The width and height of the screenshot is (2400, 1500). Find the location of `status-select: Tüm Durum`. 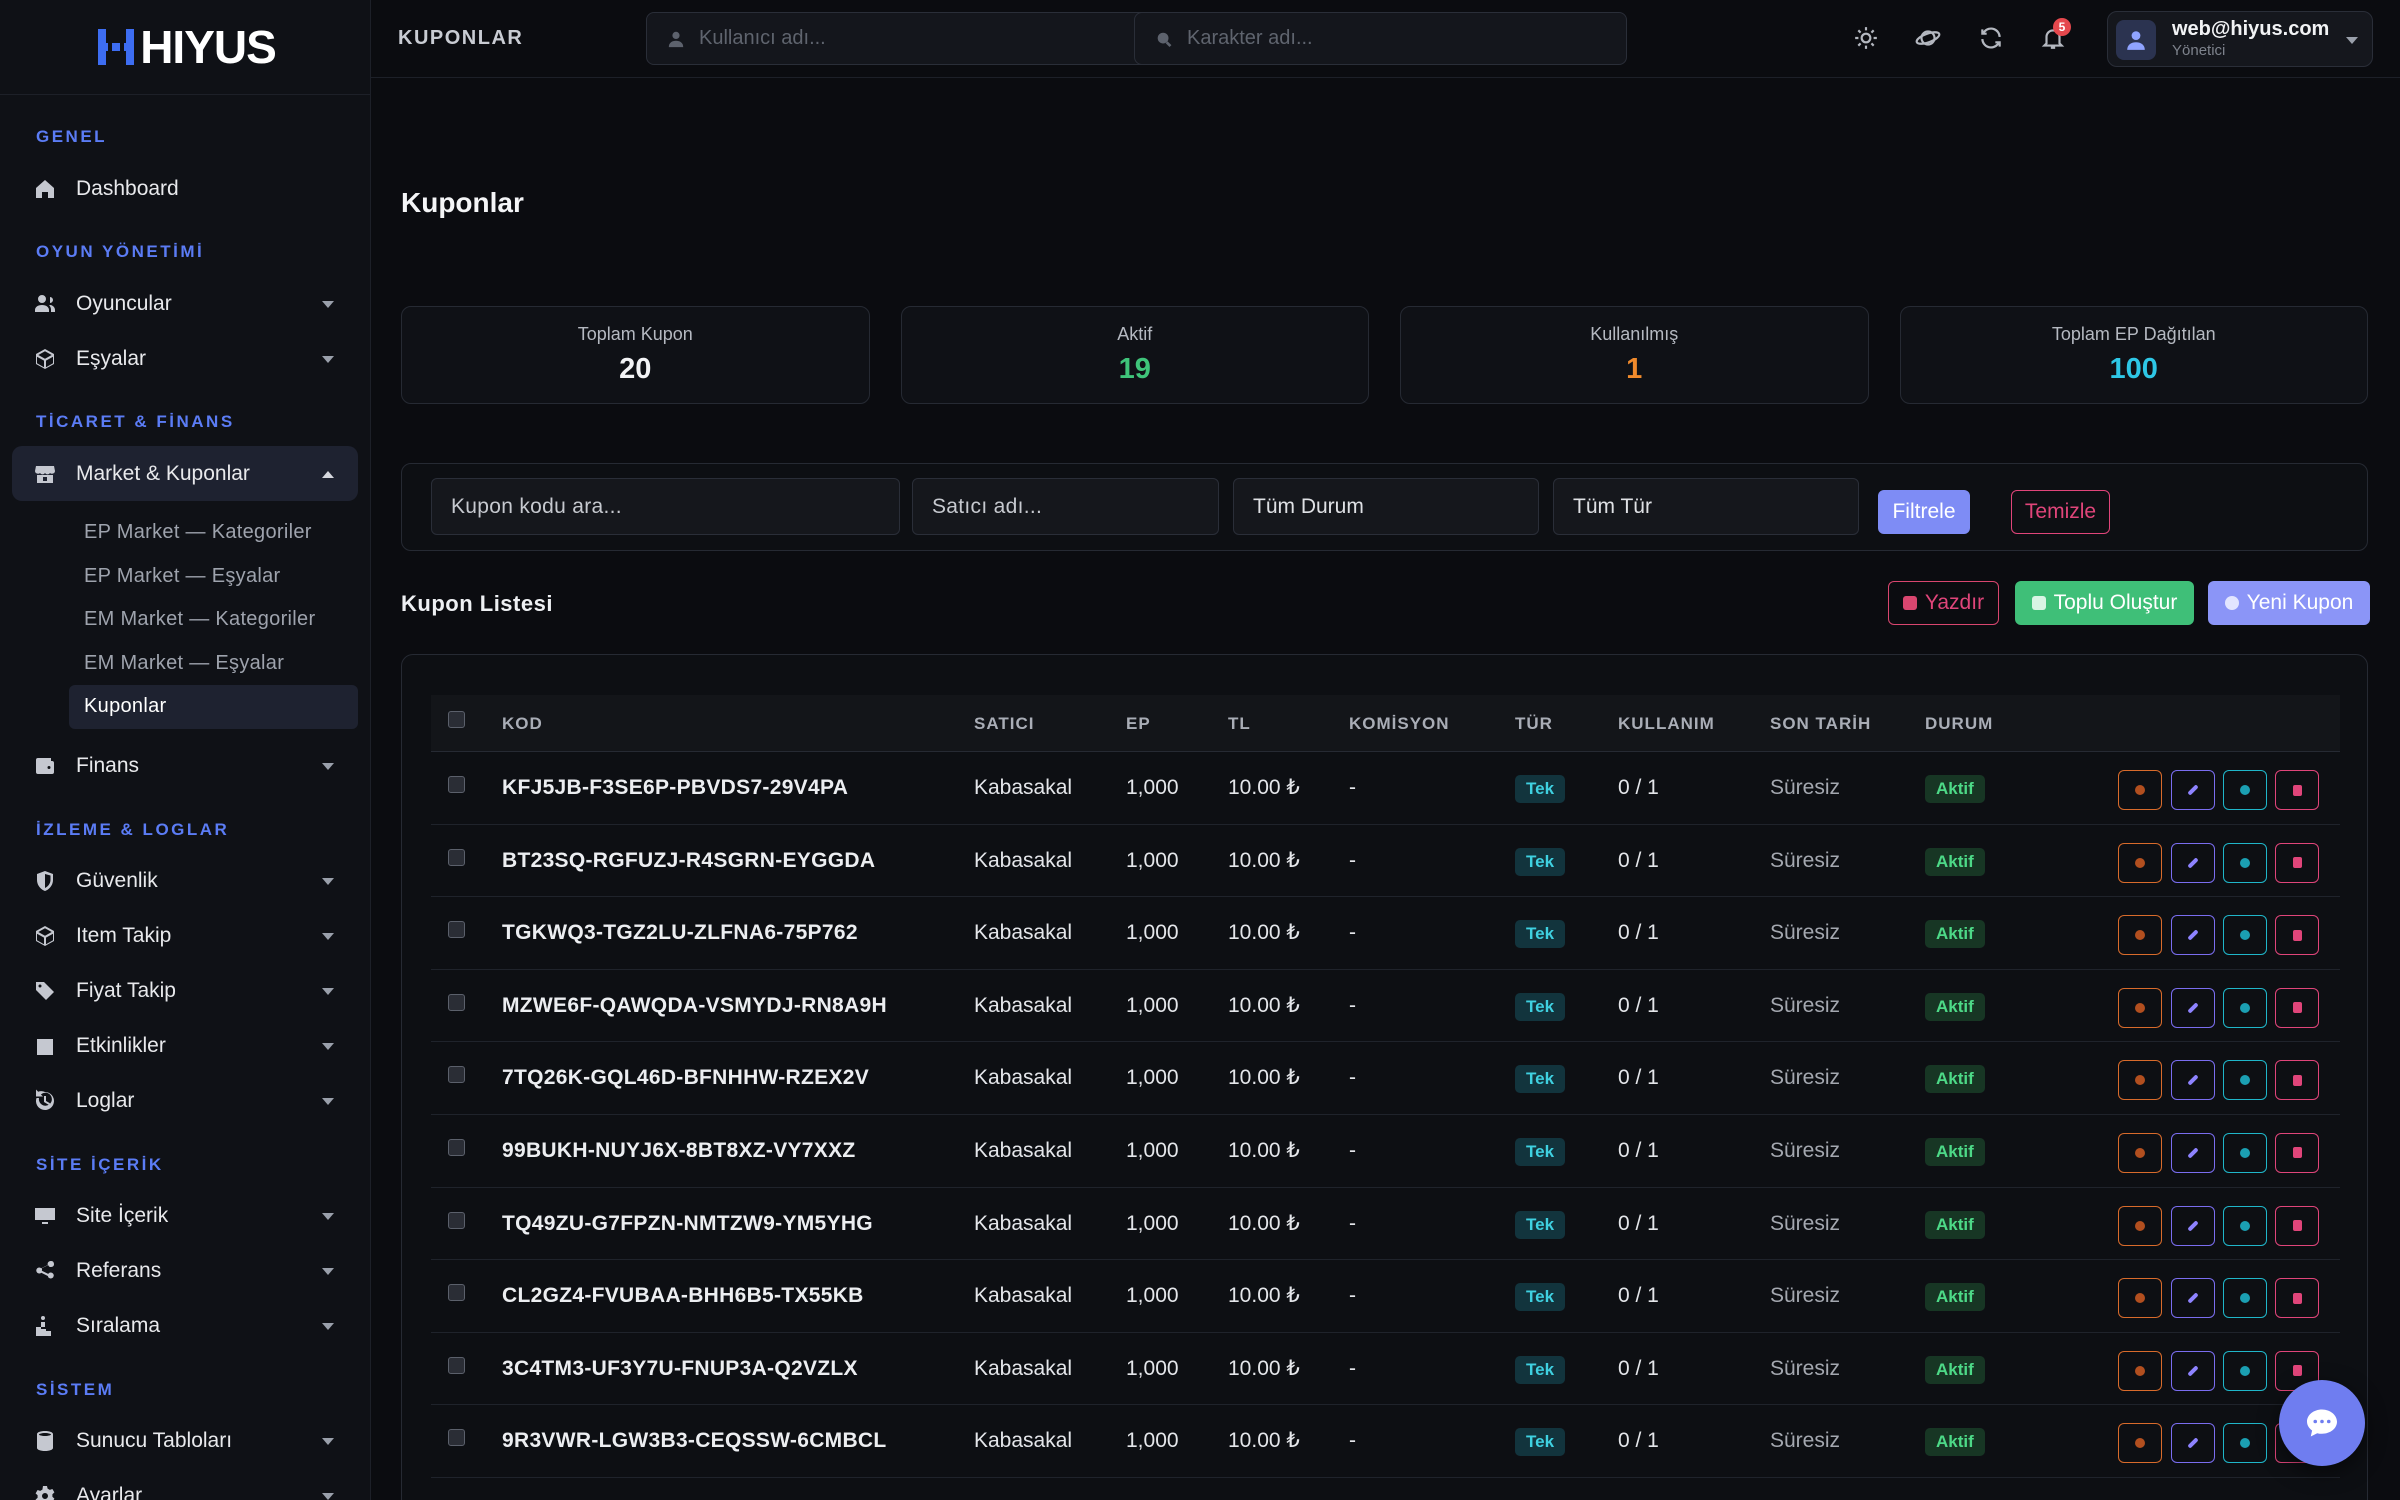

status-select: Tüm Durum is located at coordinates (1386, 506).